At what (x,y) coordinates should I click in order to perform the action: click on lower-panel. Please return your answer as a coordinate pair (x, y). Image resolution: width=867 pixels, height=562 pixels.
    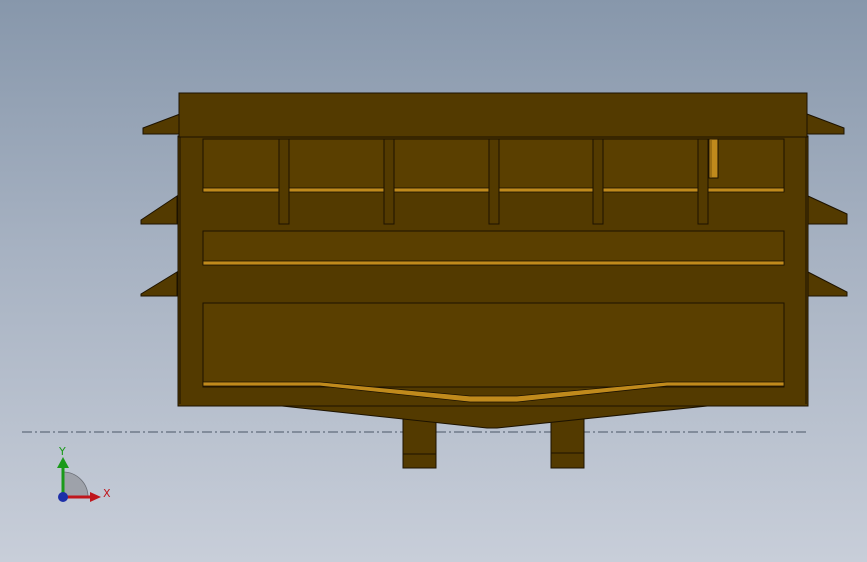
    Looking at the image, I should click on (493, 345).